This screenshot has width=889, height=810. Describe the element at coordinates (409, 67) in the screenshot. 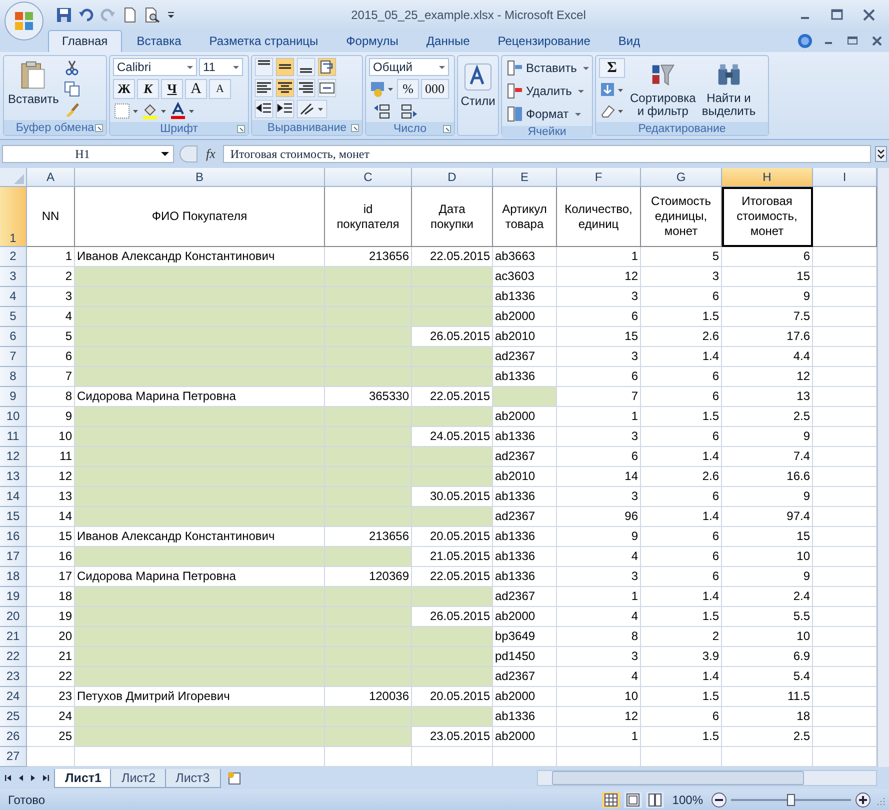

I see `number-format-dropdown: Общий` at that location.